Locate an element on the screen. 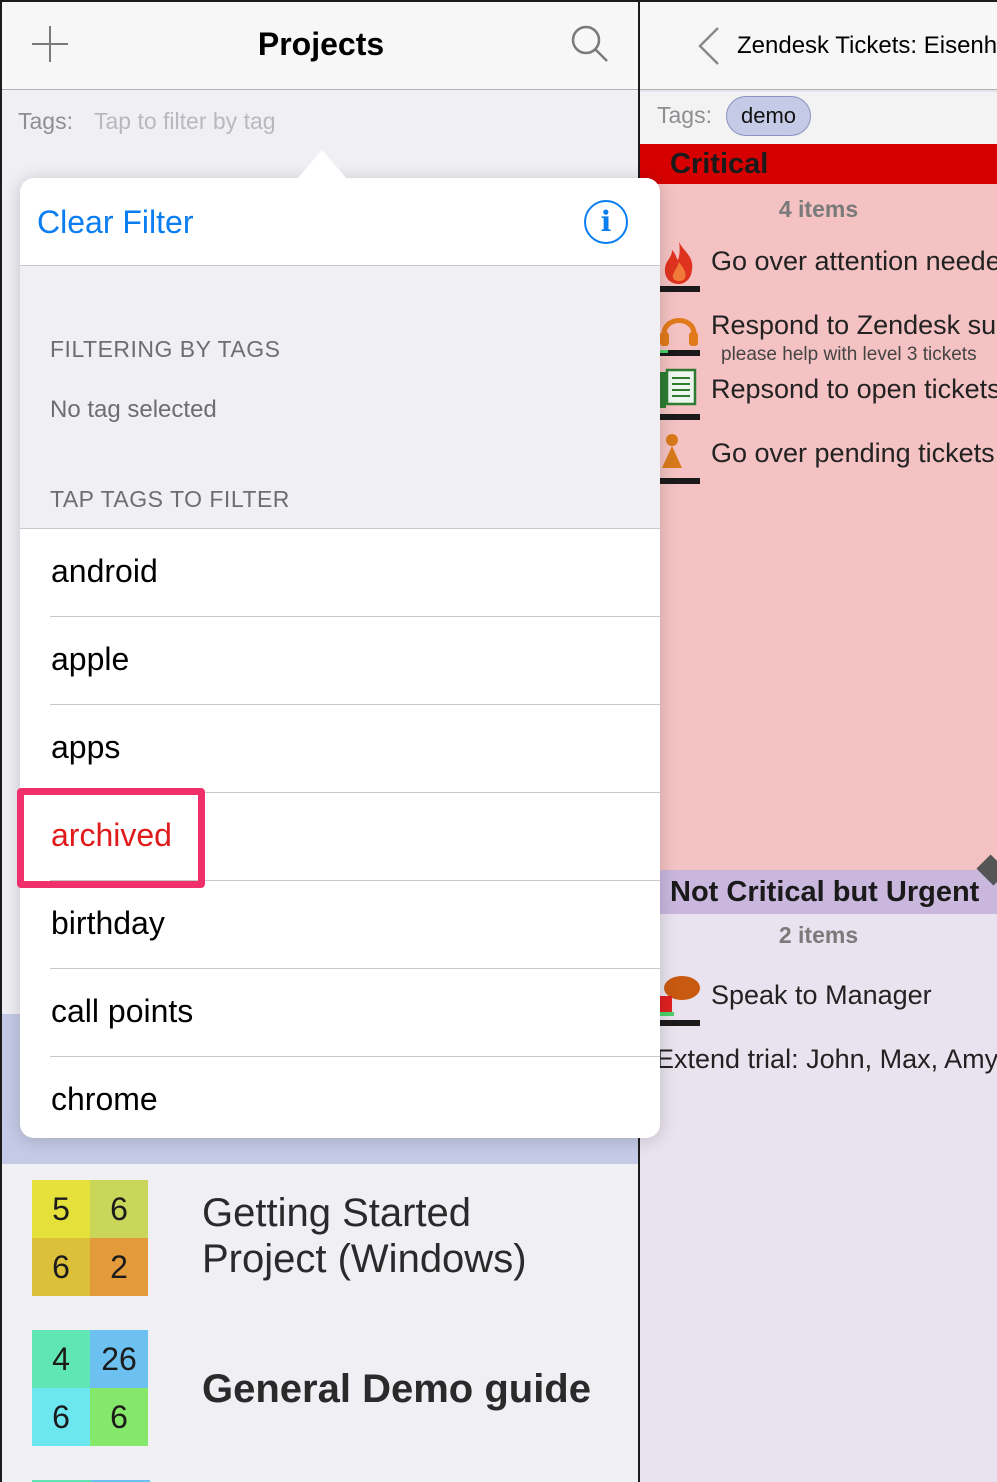  tag-item-call-points: call points is located at coordinates (340, 1013).